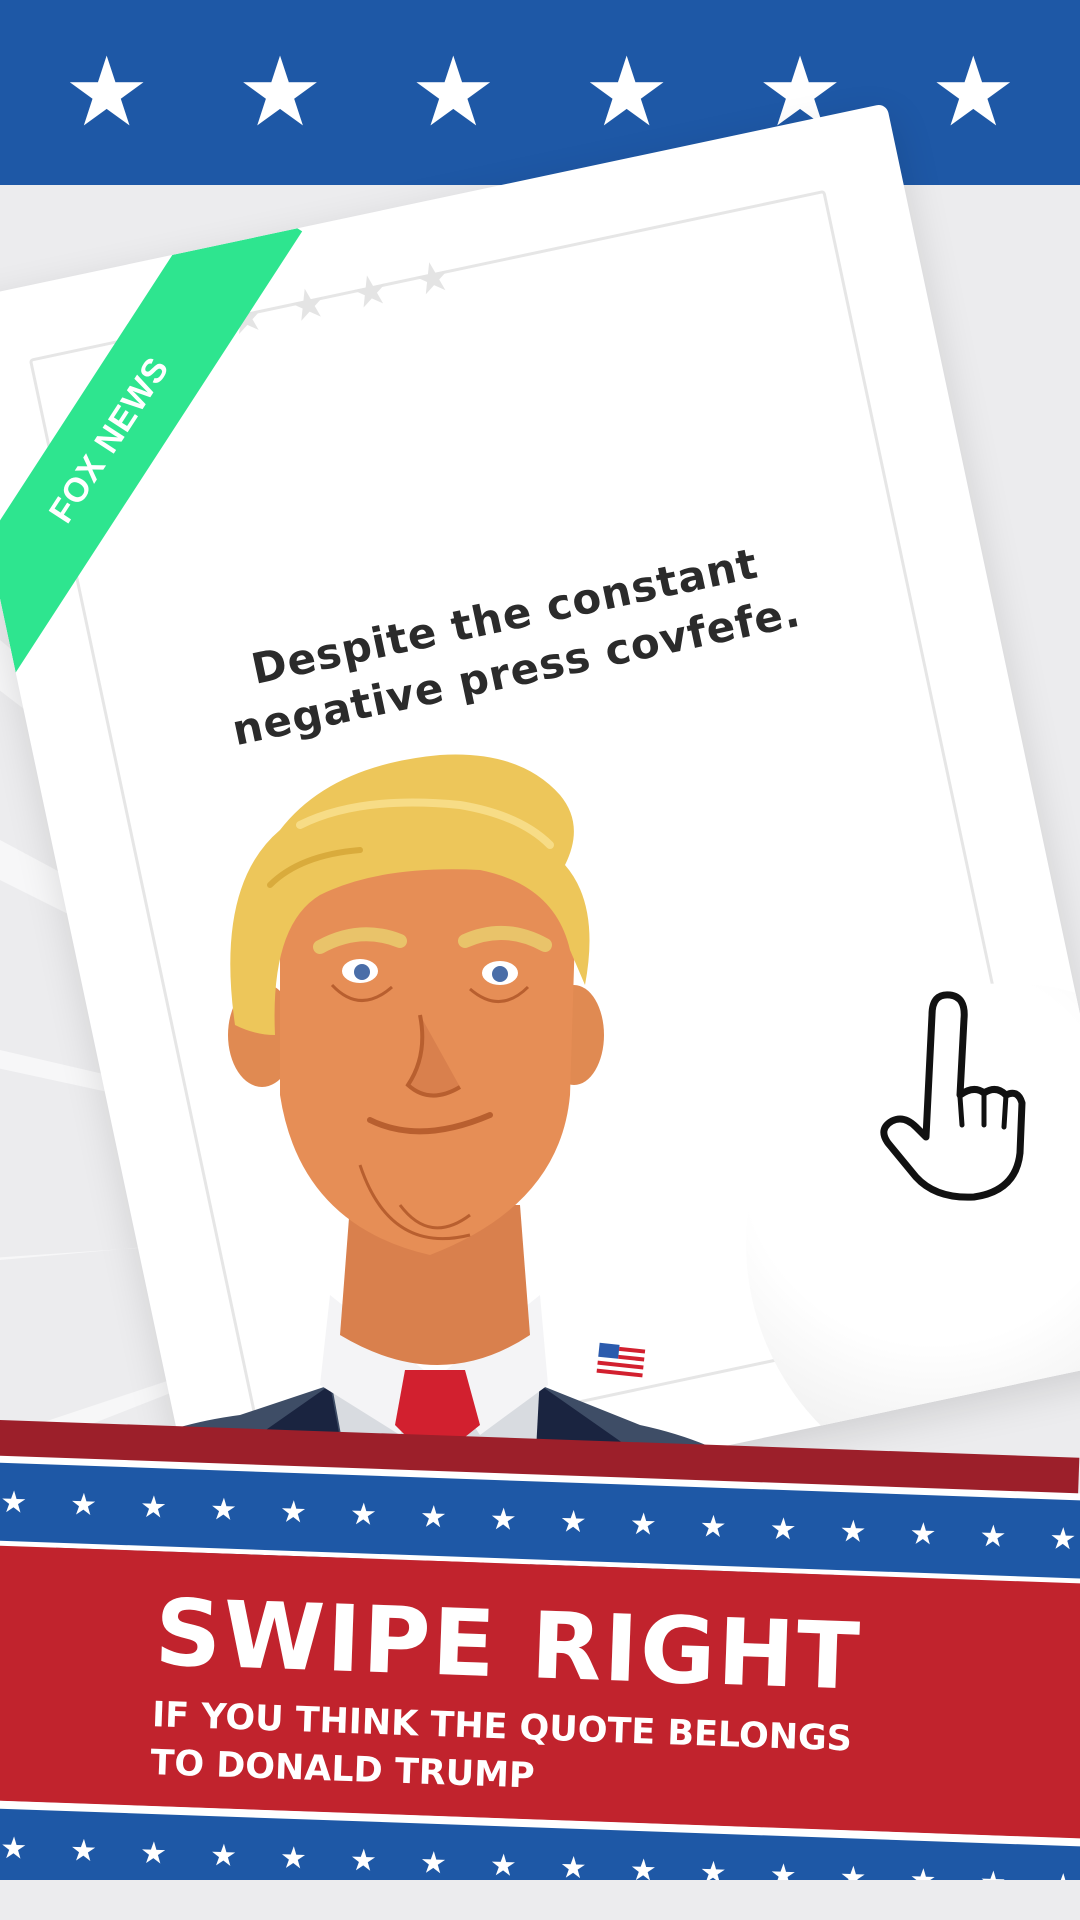 This screenshot has width=1080, height=1920. Describe the element at coordinates (540, 92) in the screenshot. I see `top-star-banner: ★ ★ ★ ★ ★ ★` at that location.